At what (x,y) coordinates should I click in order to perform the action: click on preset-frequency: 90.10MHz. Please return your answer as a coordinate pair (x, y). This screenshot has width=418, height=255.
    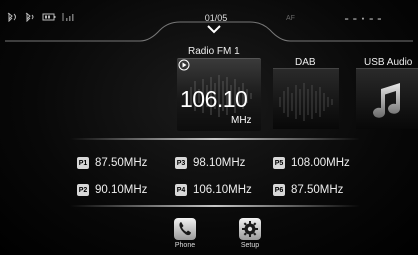
    Looking at the image, I should click on (121, 190).